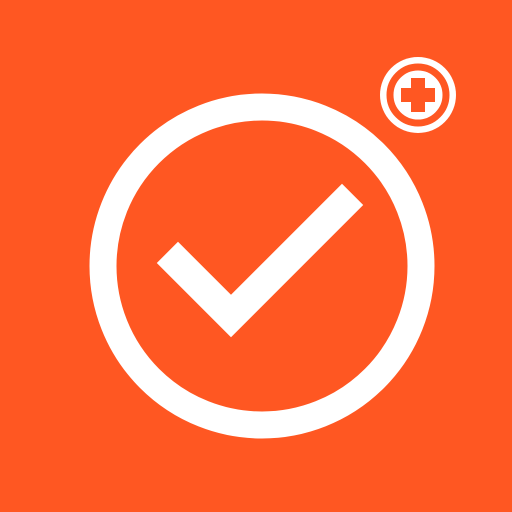  I want to click on plus-circle-icon, so click(418, 95).